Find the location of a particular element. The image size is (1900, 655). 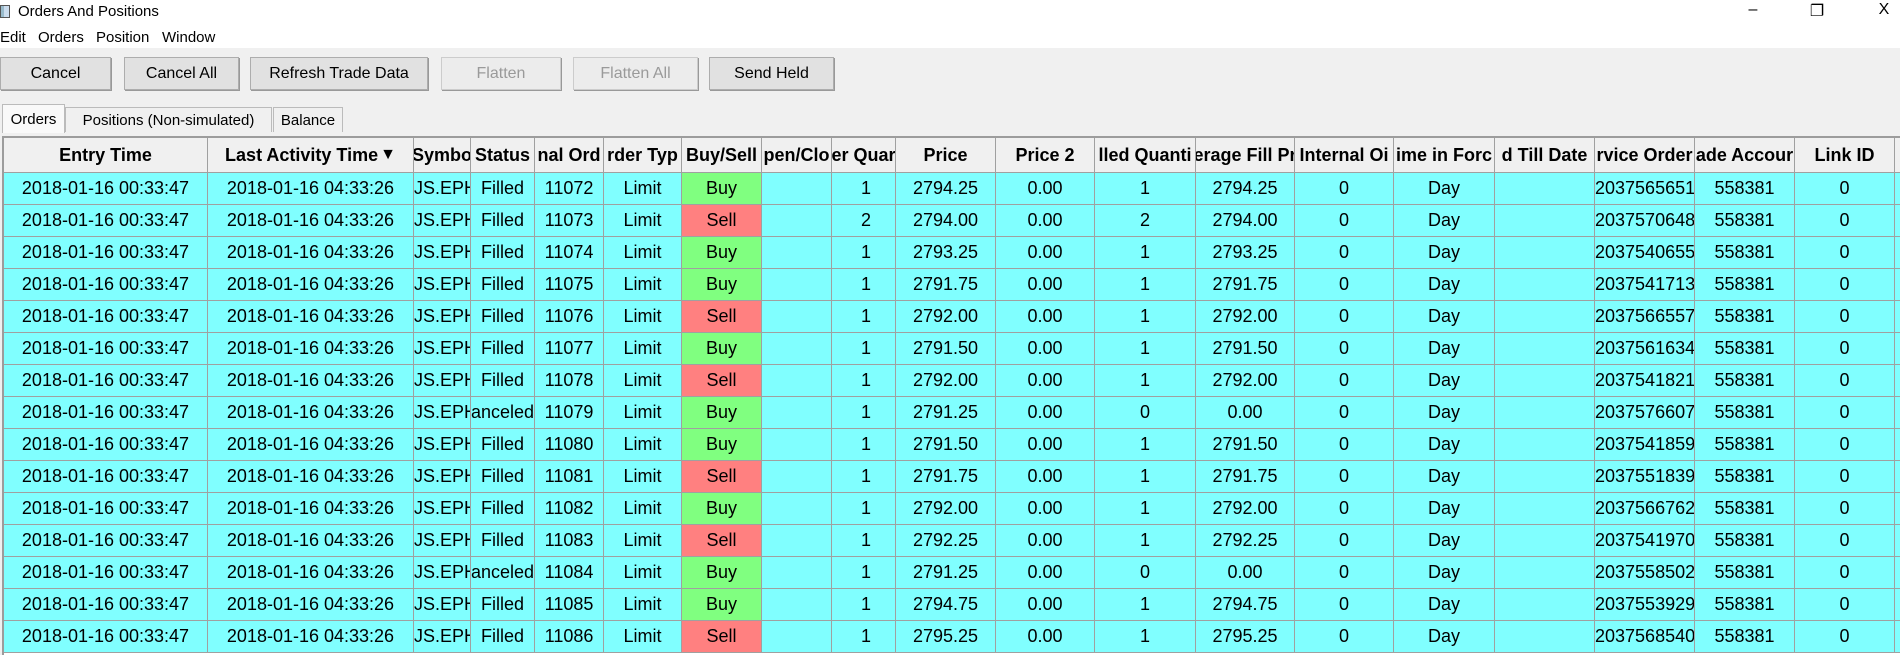

column-header: lled Quanti is located at coordinates (1145, 155).